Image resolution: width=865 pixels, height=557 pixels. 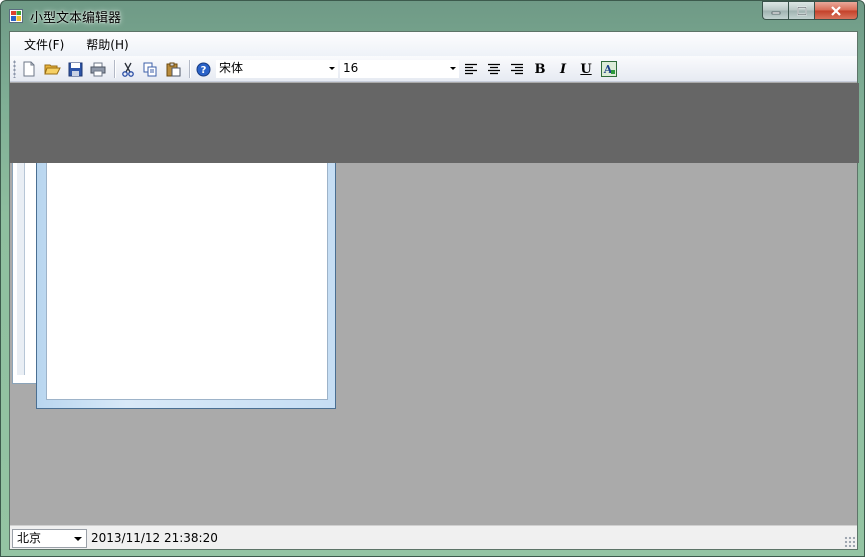 I want to click on bold-button: B, so click(x=540, y=69).